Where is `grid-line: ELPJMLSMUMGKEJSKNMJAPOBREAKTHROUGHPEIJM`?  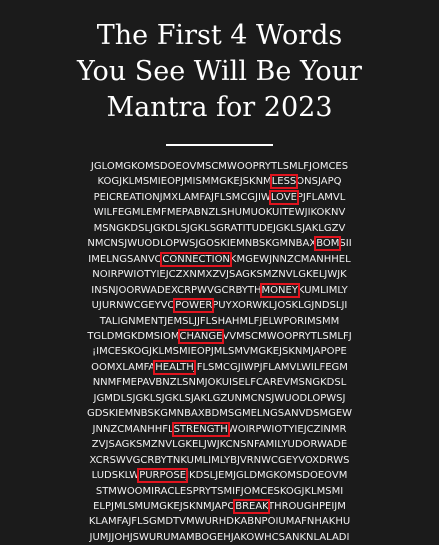 grid-line: ELPJMLSMUMGKEJSKNMJAPOBREAKTHROUGHPEIJM is located at coordinates (219, 506).